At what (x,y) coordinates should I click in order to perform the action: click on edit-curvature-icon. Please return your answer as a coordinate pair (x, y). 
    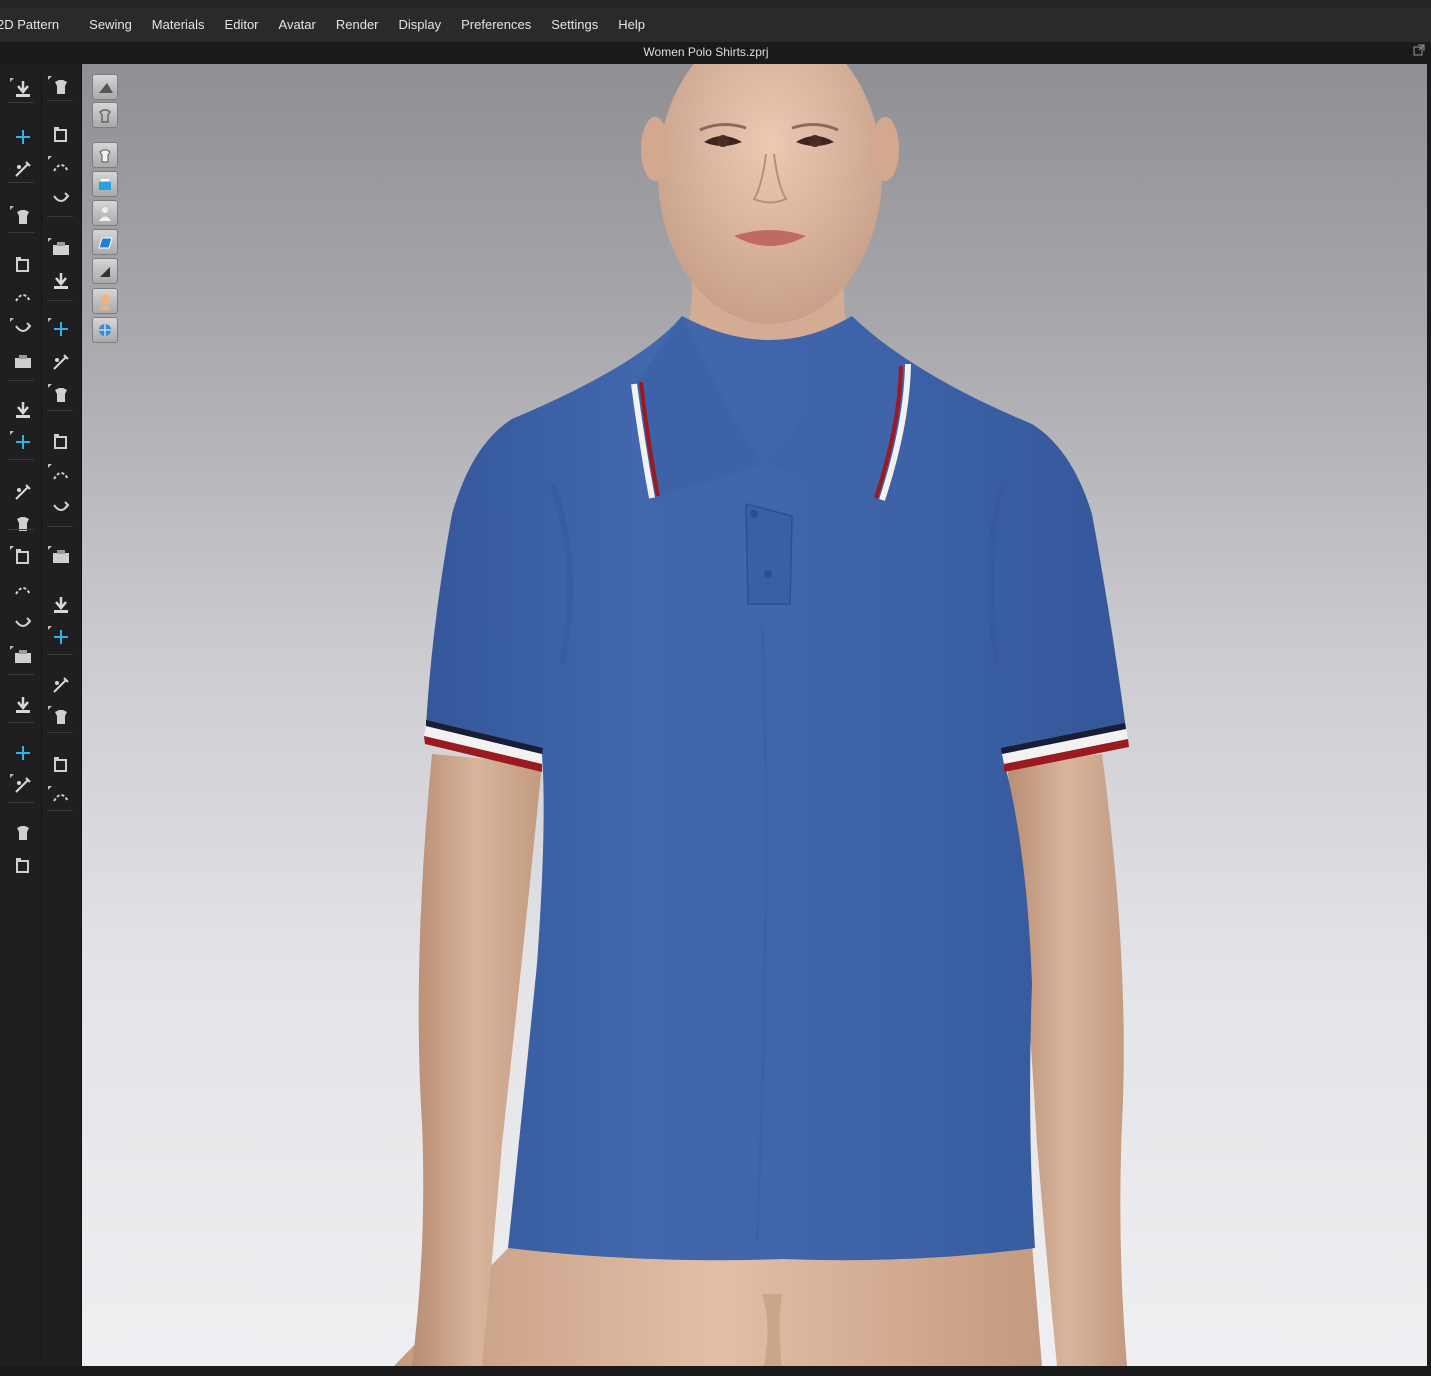
    Looking at the image, I should click on (23, 169).